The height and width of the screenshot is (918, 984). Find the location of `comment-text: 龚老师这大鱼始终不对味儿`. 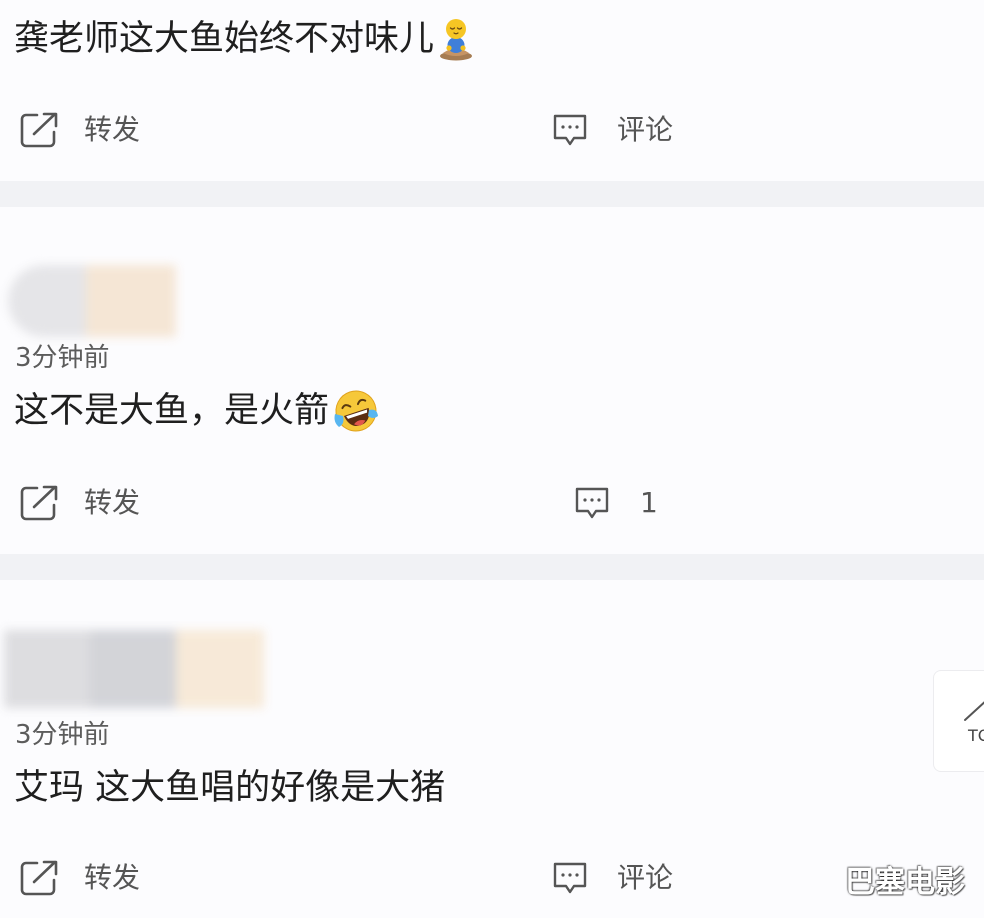

comment-text: 龚老师这大鱼始终不对味儿 is located at coordinates (244, 38).